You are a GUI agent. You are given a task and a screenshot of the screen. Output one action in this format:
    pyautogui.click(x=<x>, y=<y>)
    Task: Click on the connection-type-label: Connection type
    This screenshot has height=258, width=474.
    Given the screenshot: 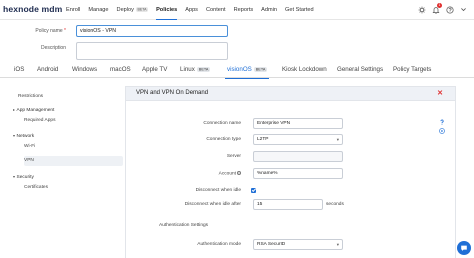 What is the action you would take?
    pyautogui.click(x=223, y=139)
    